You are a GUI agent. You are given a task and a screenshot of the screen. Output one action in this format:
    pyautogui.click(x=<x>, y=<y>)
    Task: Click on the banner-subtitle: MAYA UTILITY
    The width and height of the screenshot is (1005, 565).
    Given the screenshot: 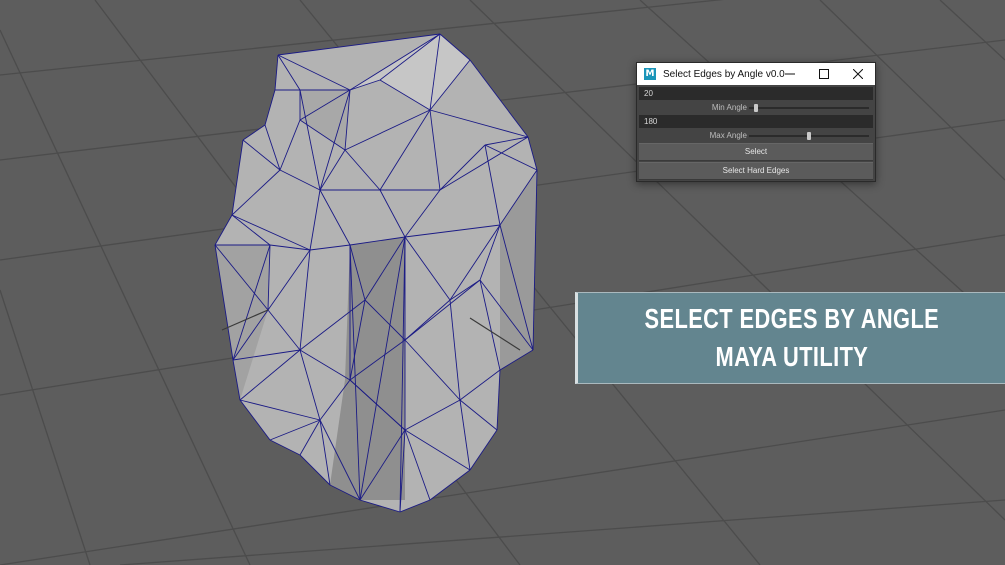 What is the action you would take?
    pyautogui.click(x=791, y=356)
    